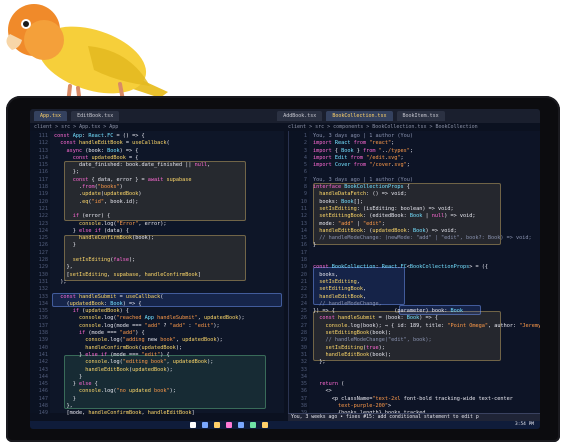 This screenshot has height=444, width=562. Describe the element at coordinates (138, 187) in the screenshot. I see `code-line: 118 .from("books")` at that location.